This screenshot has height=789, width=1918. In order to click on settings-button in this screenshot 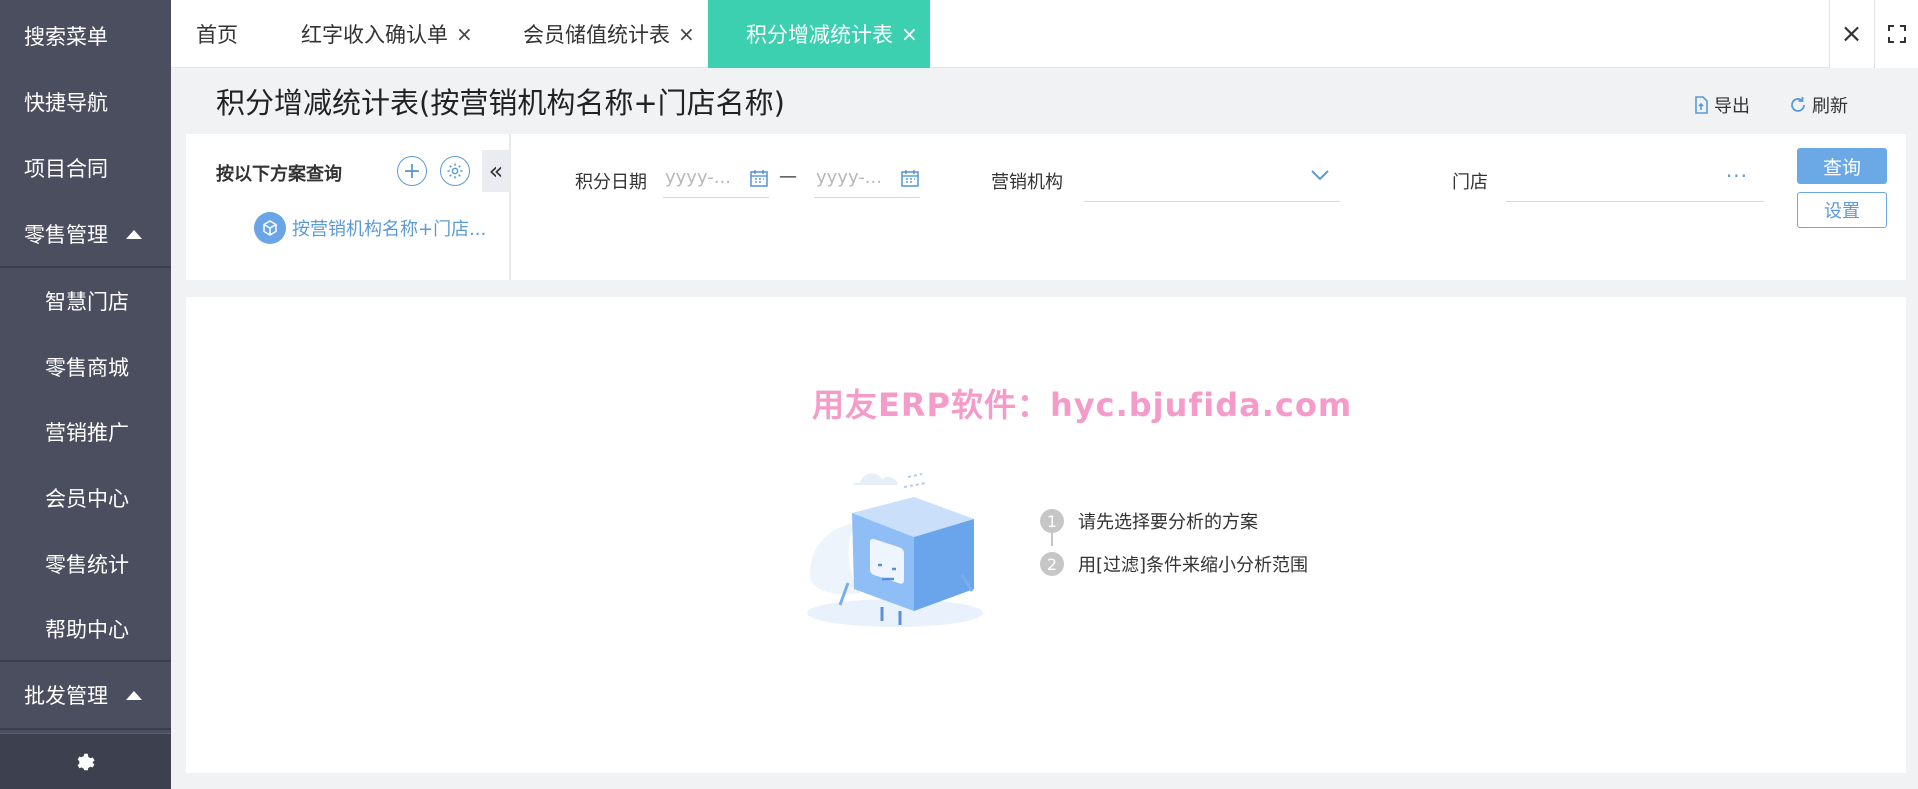, I will do `click(85, 761)`.